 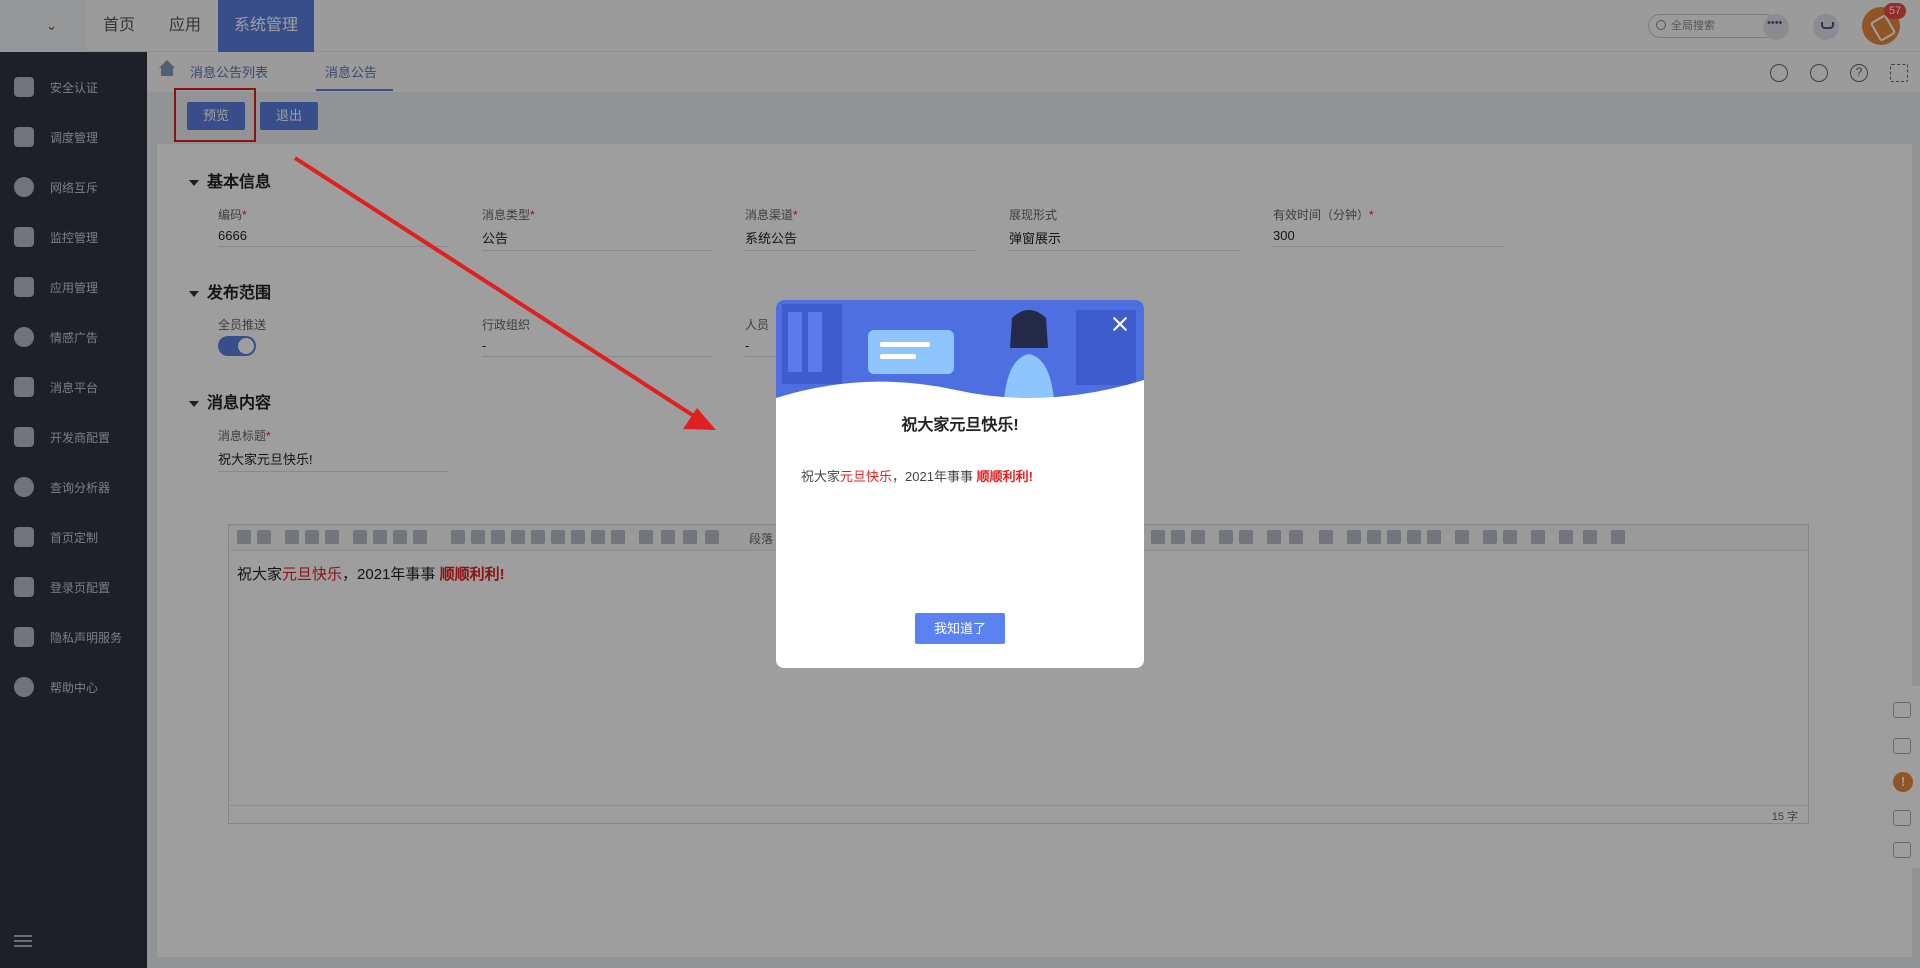 I want to click on modal-body: 祝大家元旦快乐，2021年事事 顺顺利利!, so click(x=917, y=476).